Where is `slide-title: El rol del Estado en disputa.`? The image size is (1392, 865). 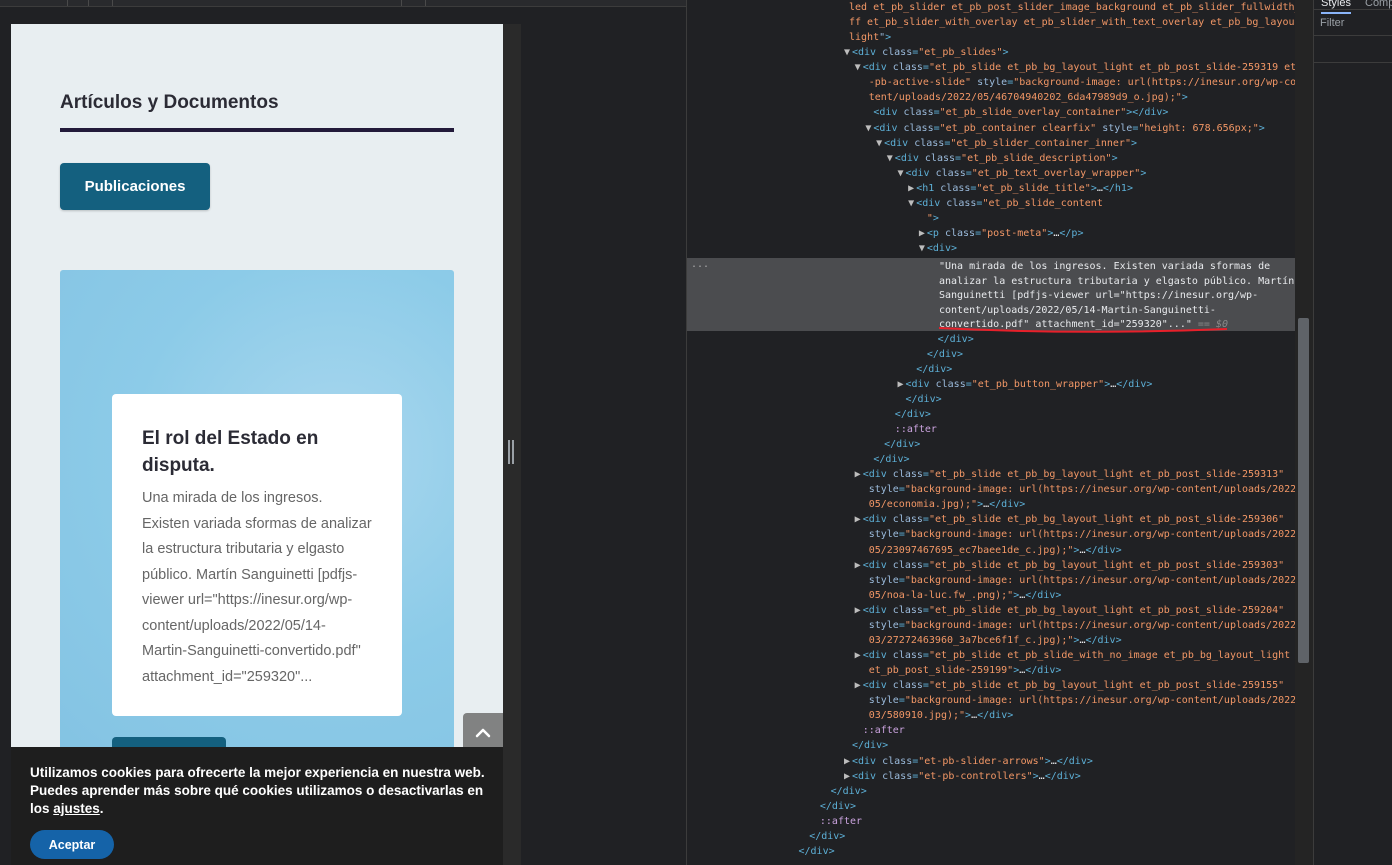 slide-title: El rol del Estado en disputa. is located at coordinates (262, 452).